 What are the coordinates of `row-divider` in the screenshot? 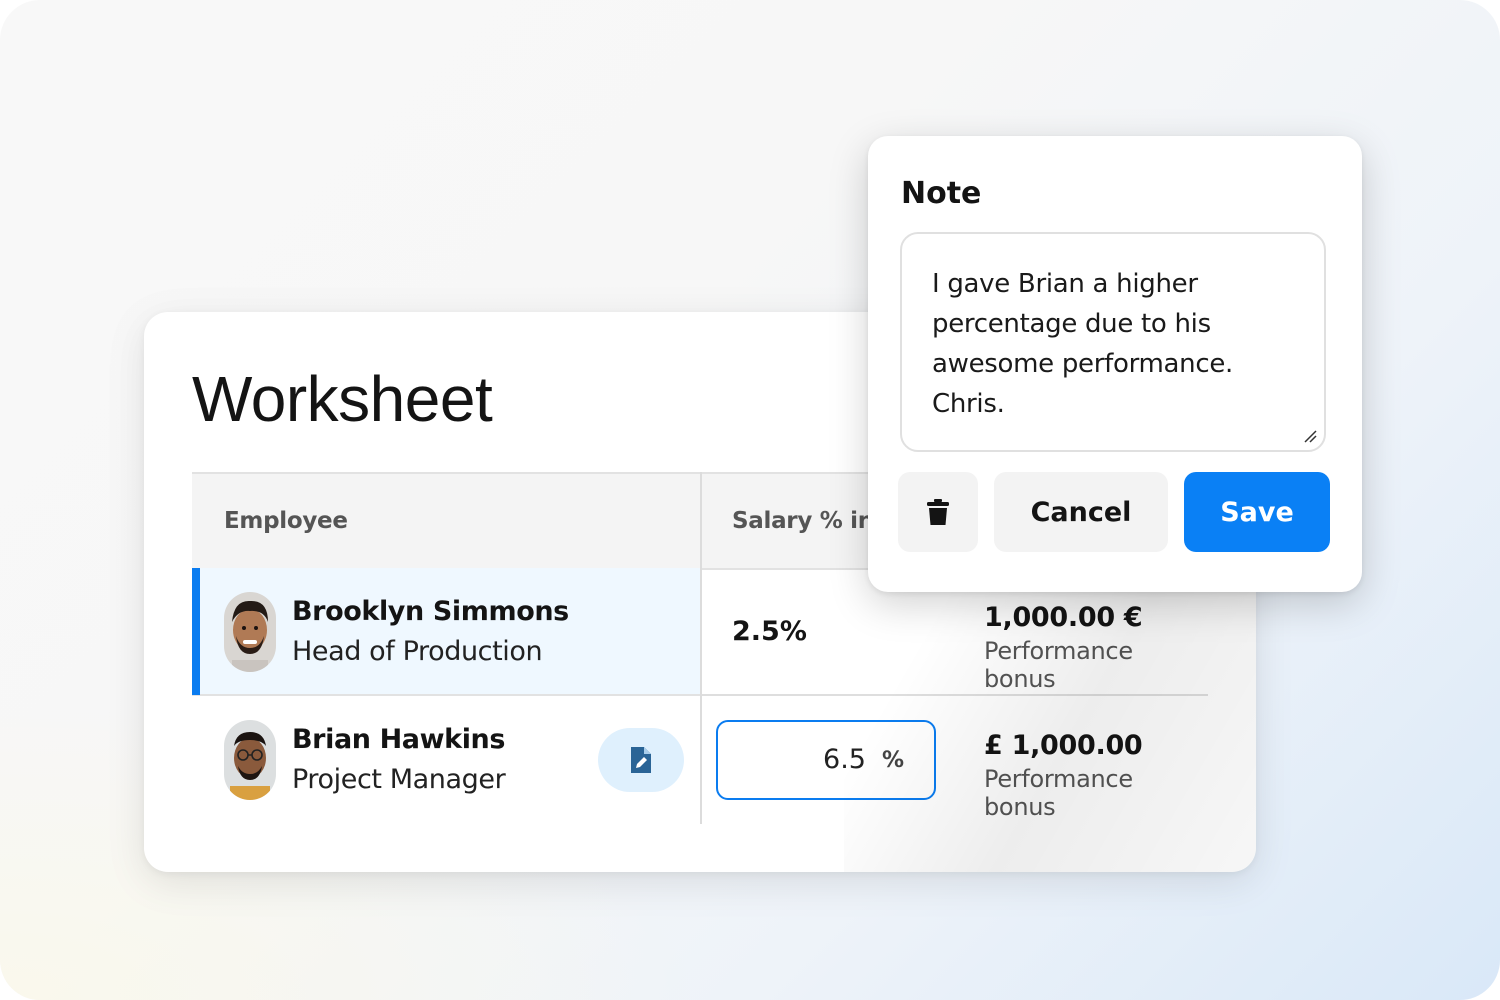 It's located at (955, 695).